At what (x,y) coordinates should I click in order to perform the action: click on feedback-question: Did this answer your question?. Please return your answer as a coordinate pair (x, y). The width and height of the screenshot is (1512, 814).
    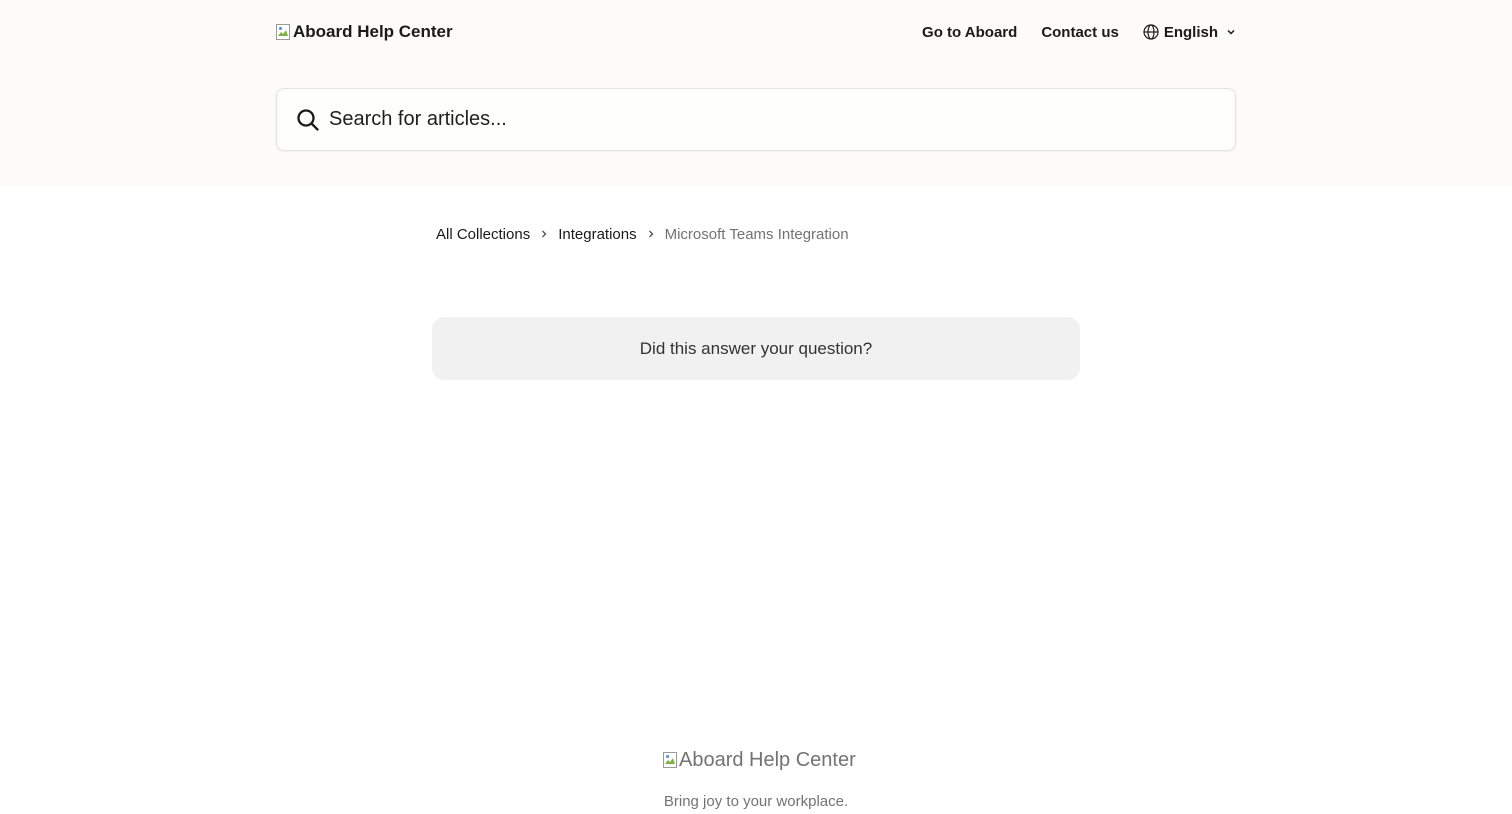
    Looking at the image, I should click on (756, 348).